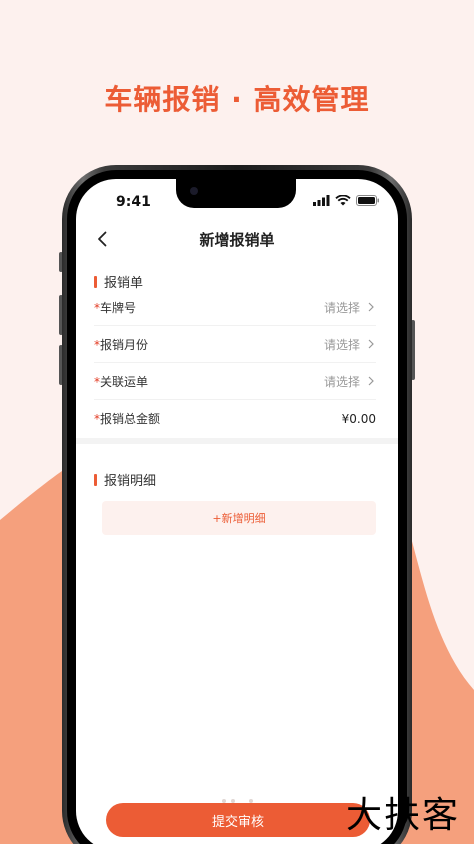 The height and width of the screenshot is (844, 474). I want to click on plate-label: 车牌号, so click(118, 307).